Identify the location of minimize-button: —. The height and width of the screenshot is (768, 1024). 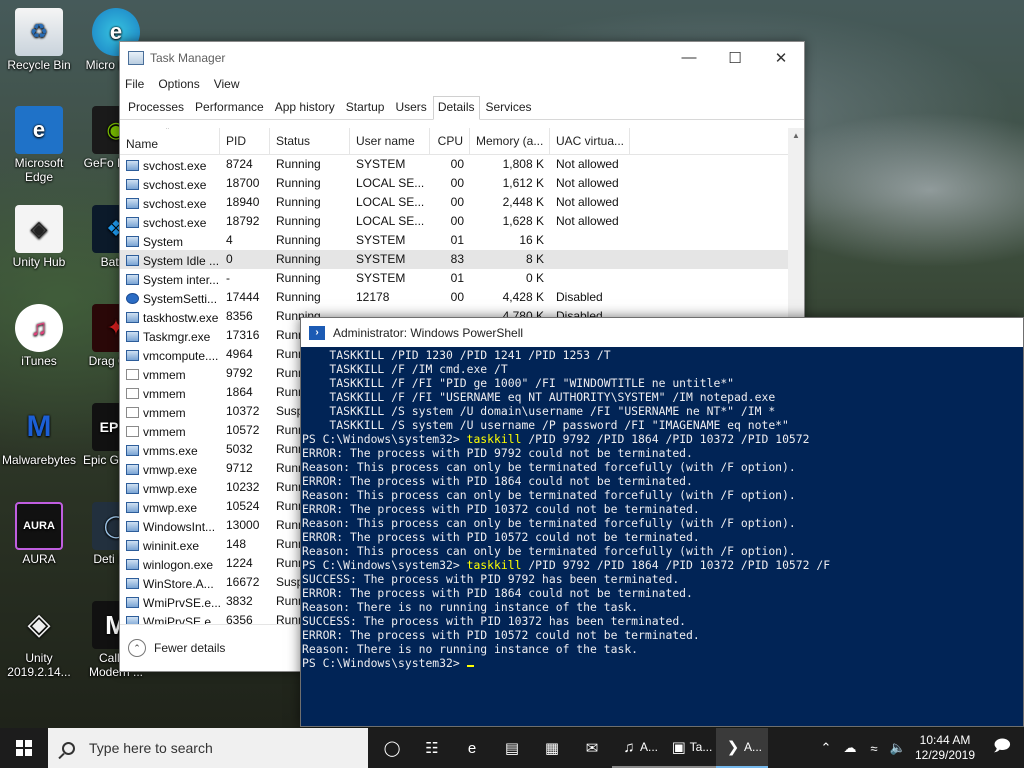
(689, 57).